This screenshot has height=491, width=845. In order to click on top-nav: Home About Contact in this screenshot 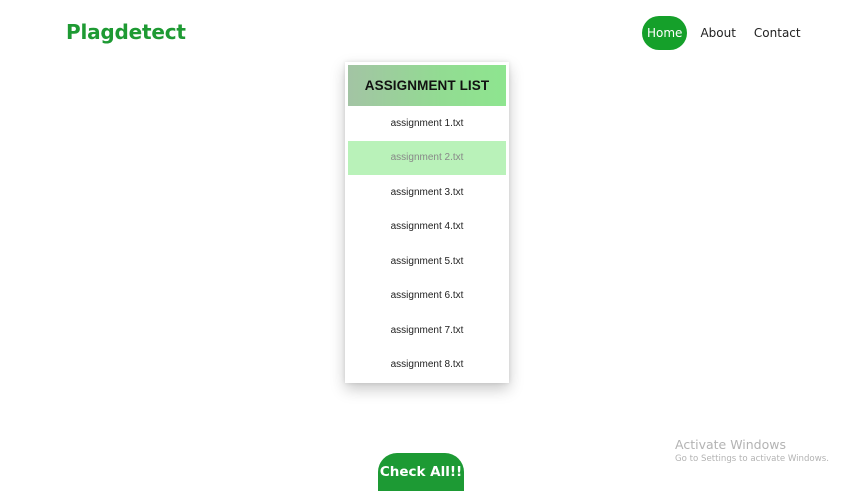, I will do `click(725, 33)`.